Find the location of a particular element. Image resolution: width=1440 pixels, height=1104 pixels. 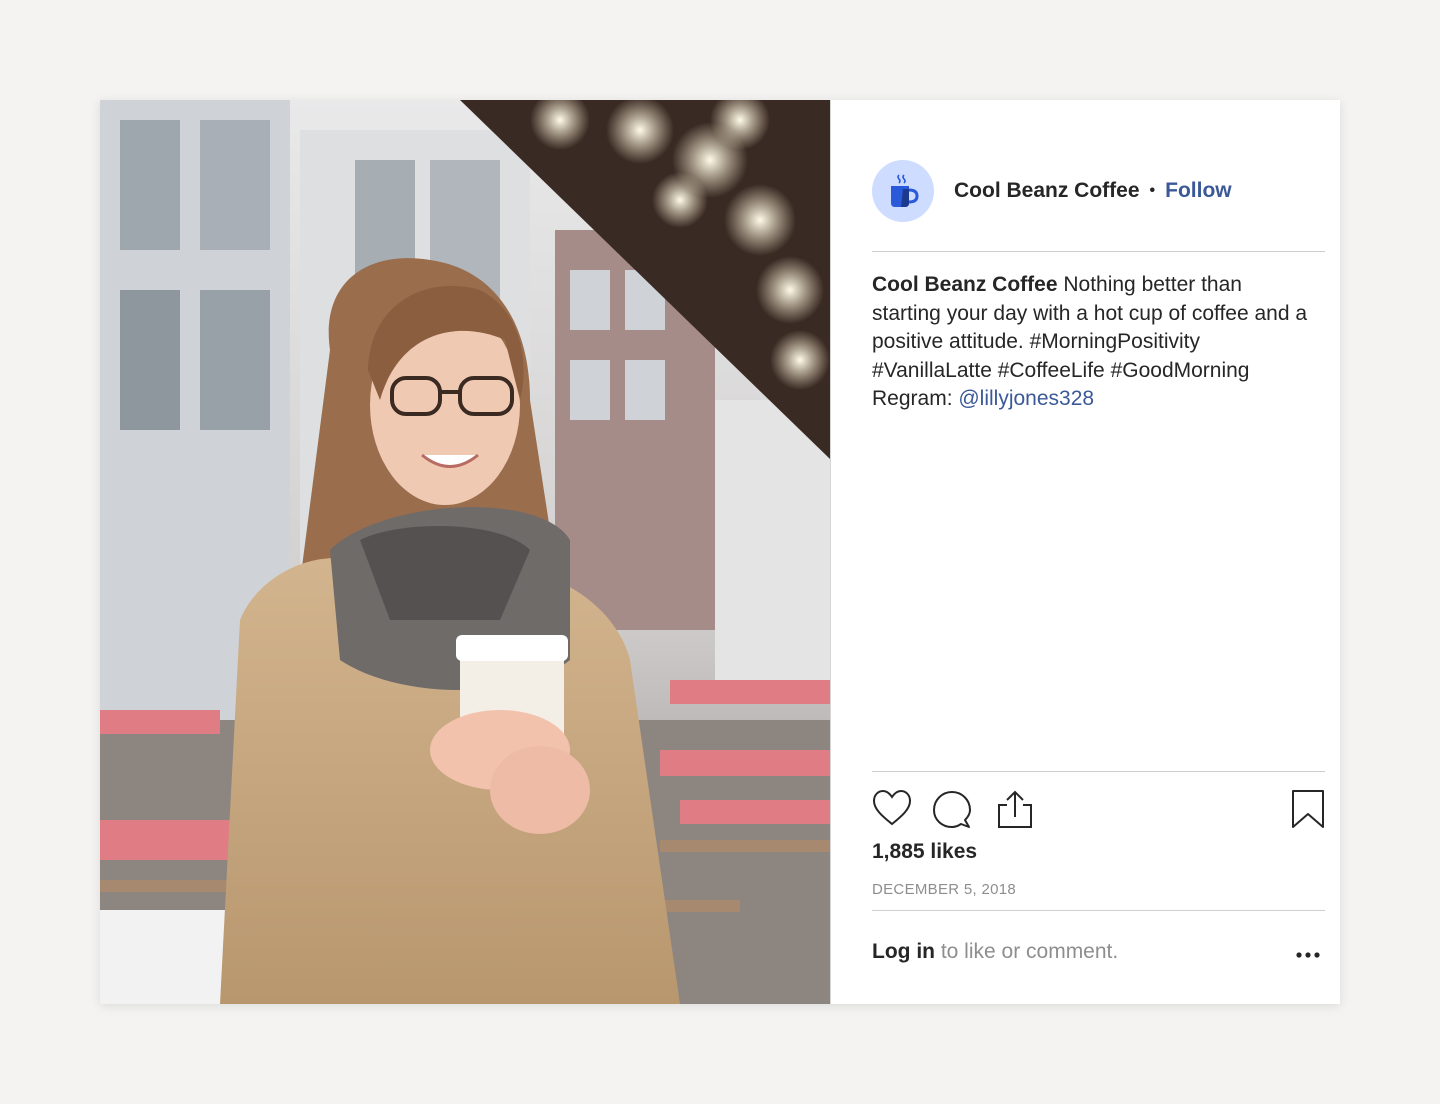

login-prompt: Log in to like or comment. is located at coordinates (1098, 952).